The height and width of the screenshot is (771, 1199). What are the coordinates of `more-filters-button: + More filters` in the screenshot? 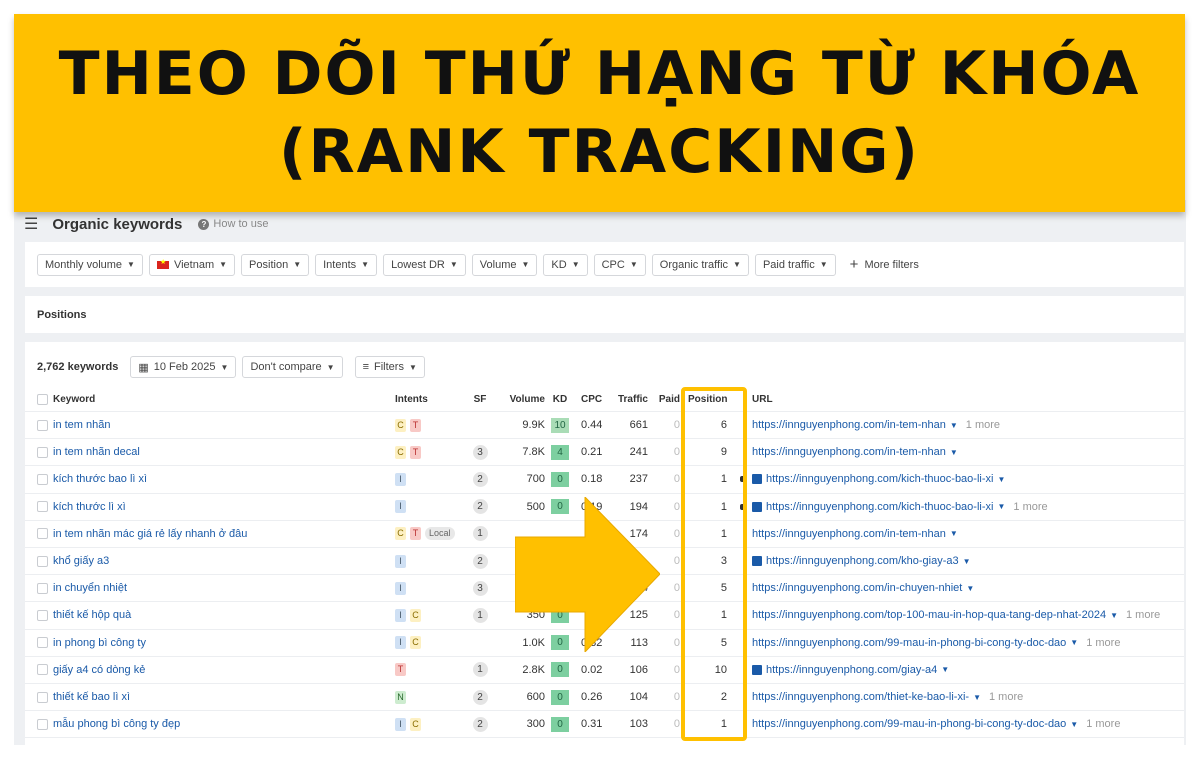 It's located at (884, 264).